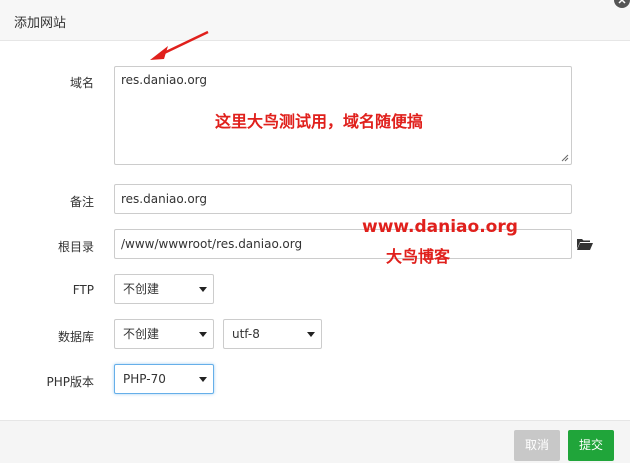  What do you see at coordinates (81, 202) in the screenshot?
I see `remark-label: 备注` at bounding box center [81, 202].